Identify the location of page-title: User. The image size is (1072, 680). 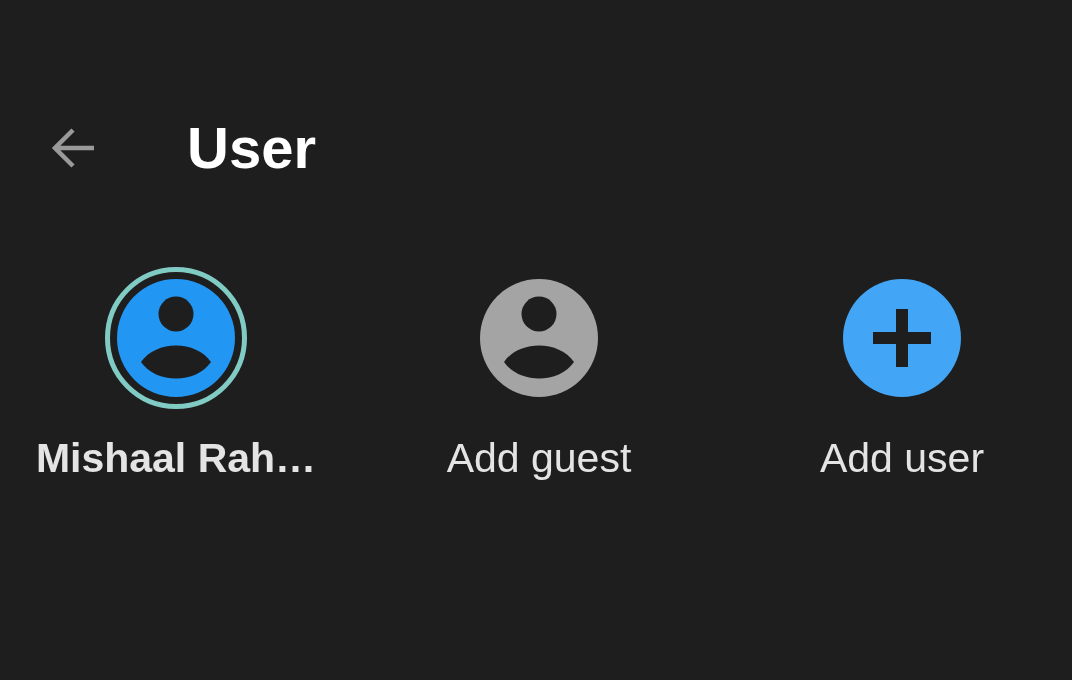
(251, 148).